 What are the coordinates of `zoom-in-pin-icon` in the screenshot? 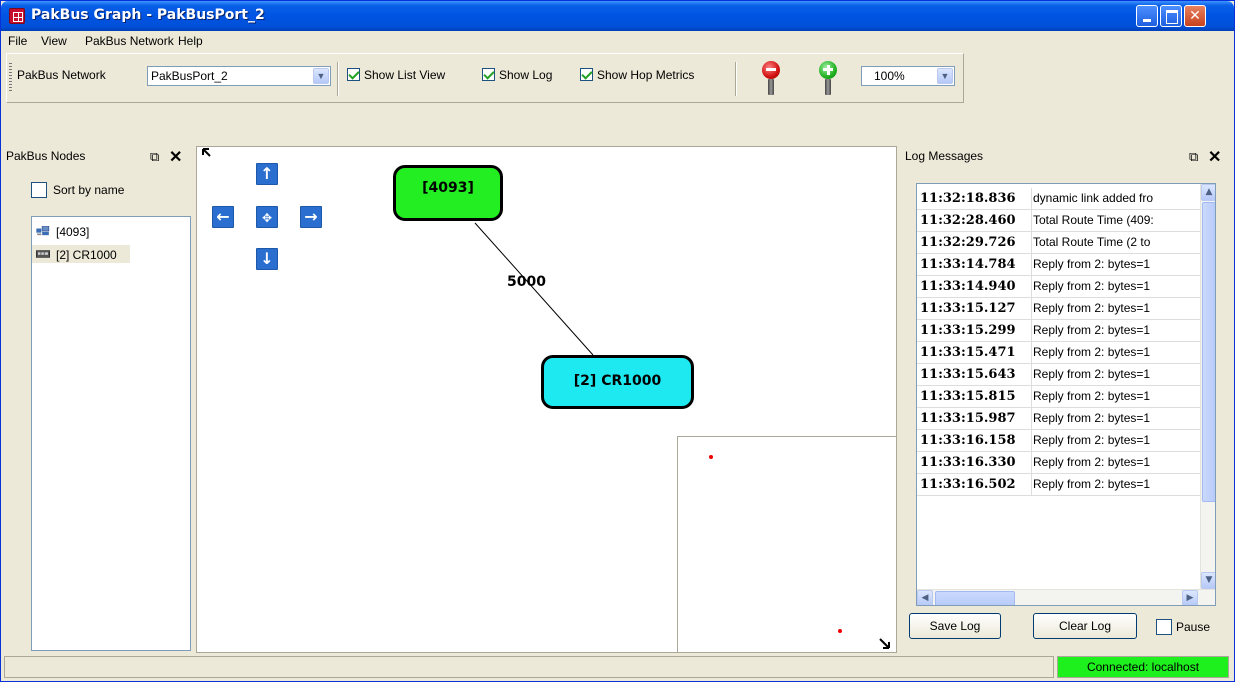 It's located at (828, 70).